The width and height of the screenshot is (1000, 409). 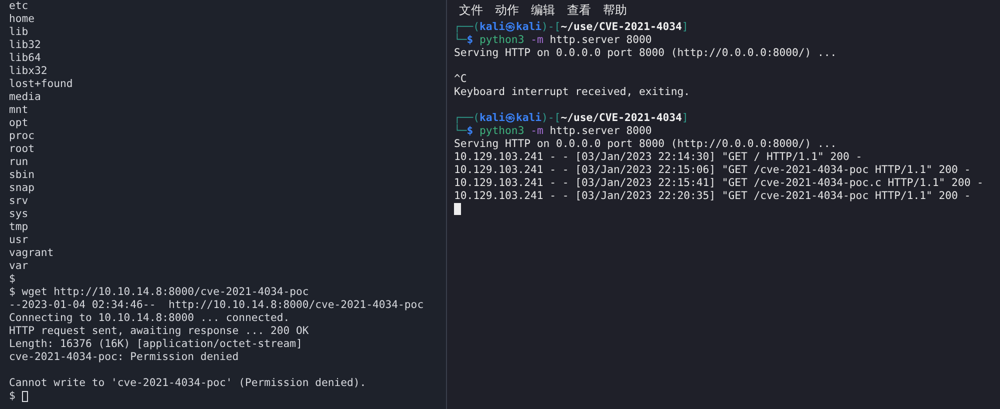 What do you see at coordinates (543, 11) in the screenshot?
I see `menu-item: 编辑` at bounding box center [543, 11].